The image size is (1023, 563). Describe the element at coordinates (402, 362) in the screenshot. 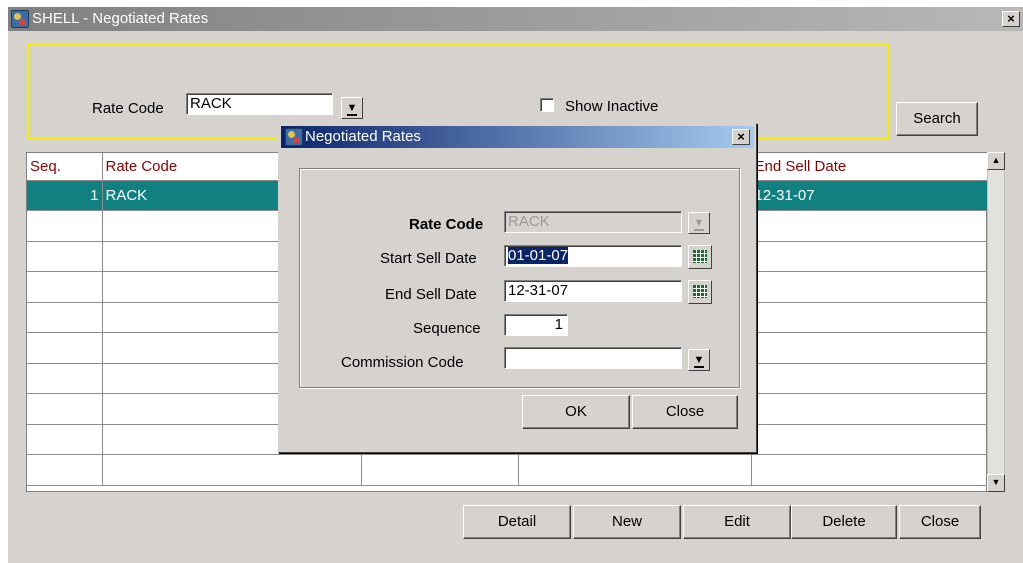

I see `commission-code-label: Commission Code` at that location.